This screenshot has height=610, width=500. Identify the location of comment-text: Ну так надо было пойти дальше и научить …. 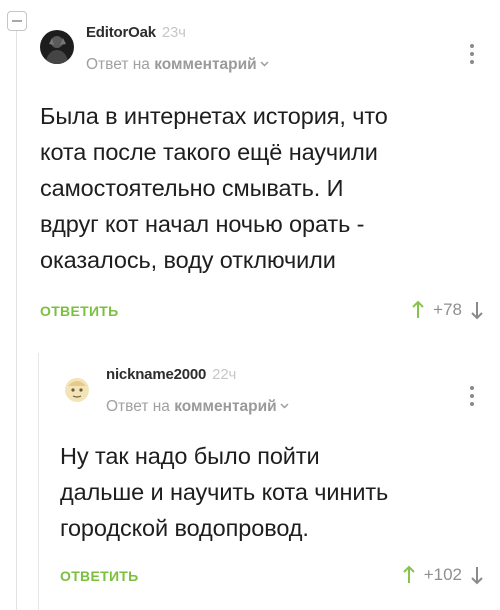
(224, 492).